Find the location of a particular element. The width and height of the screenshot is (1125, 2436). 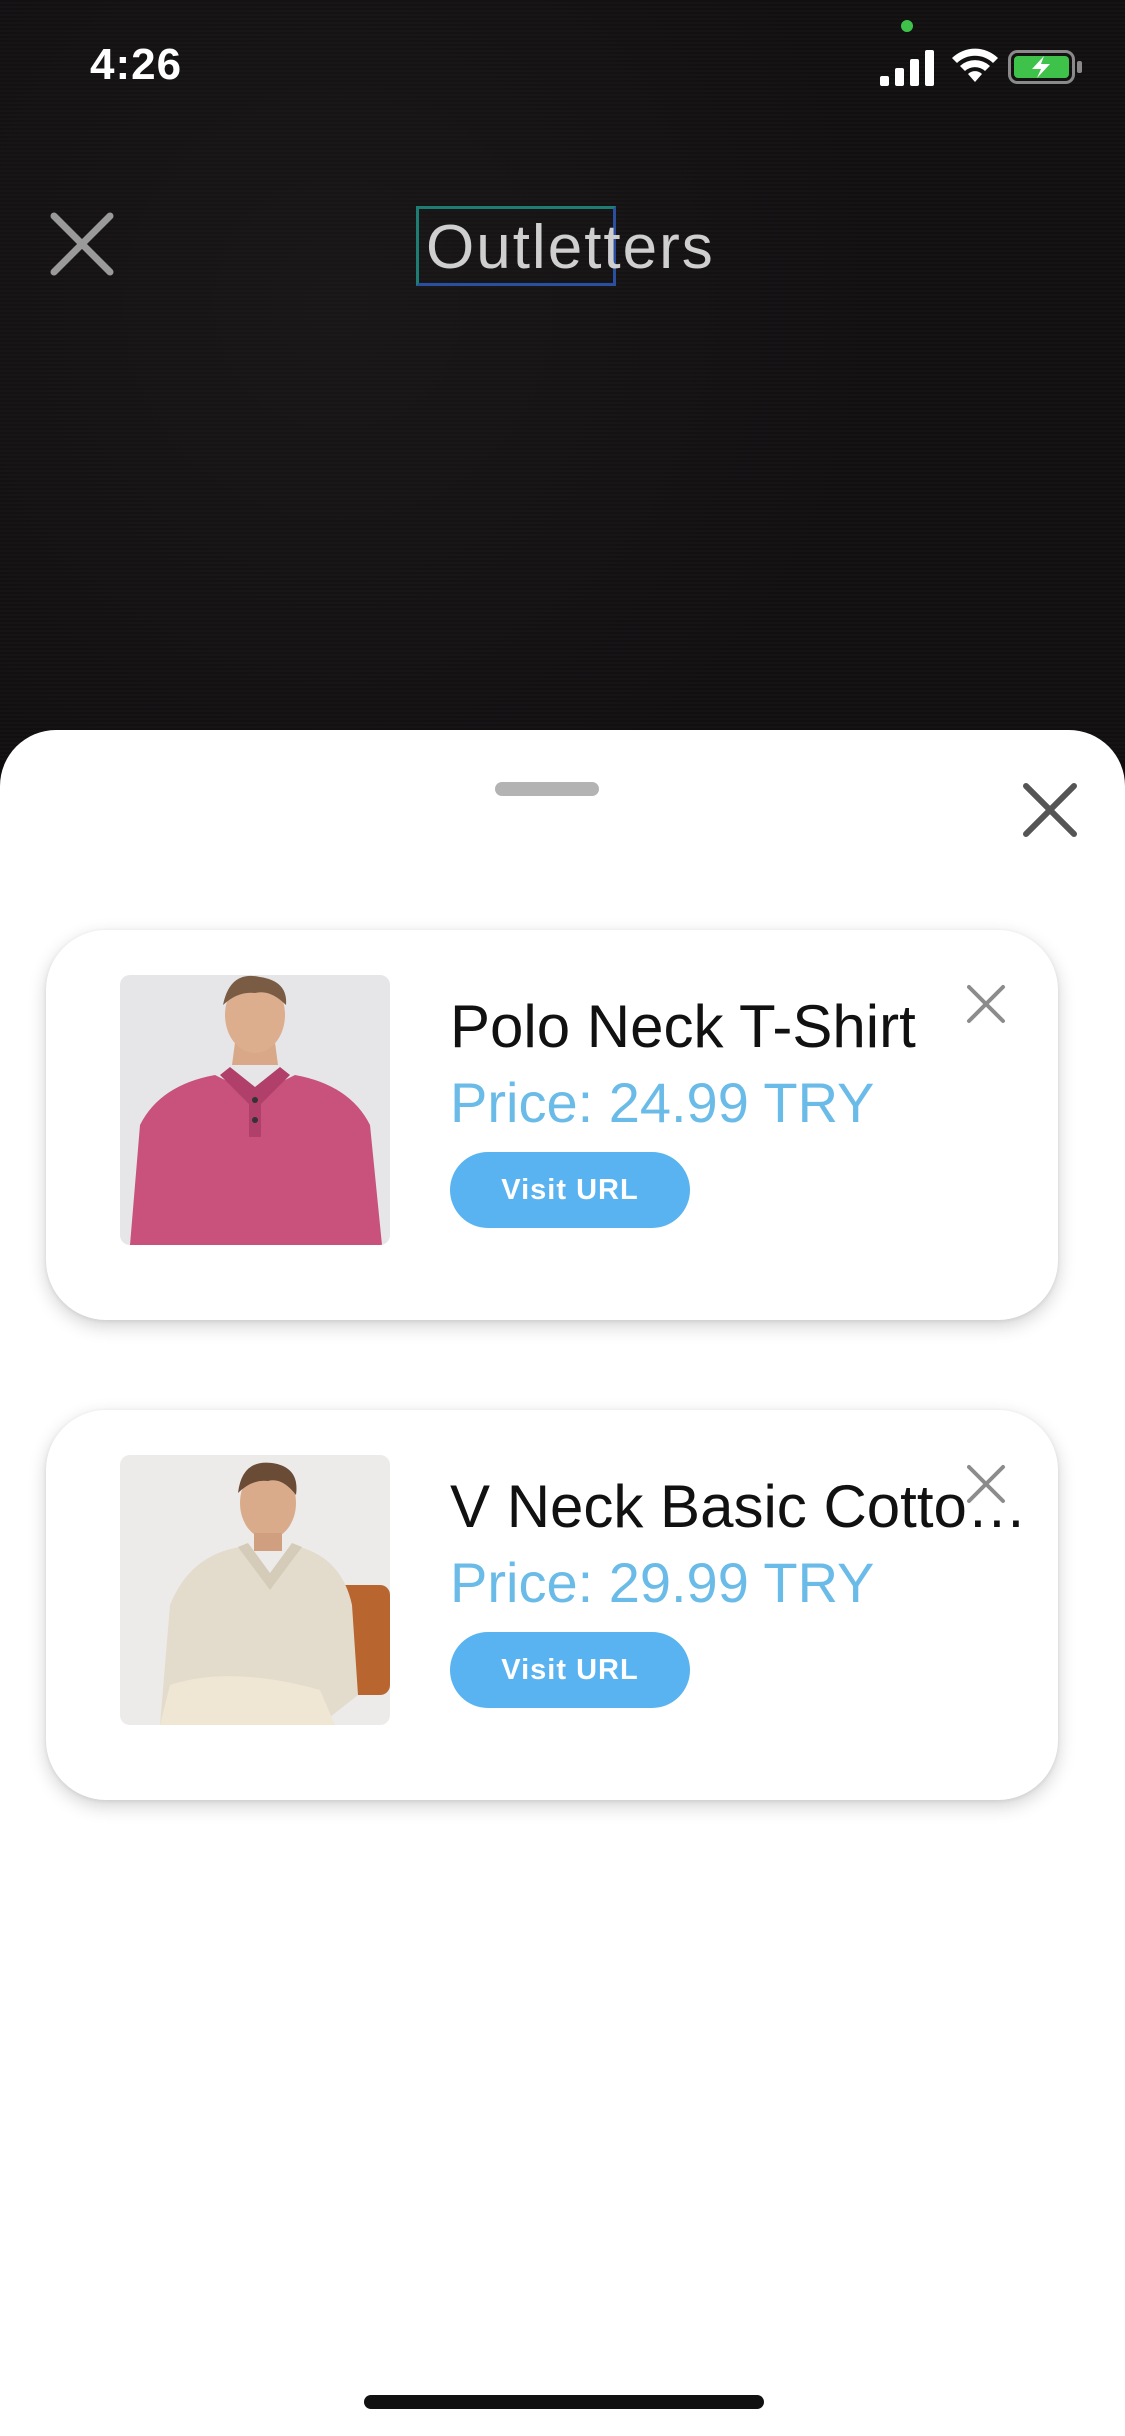

battery-charging-icon is located at coordinates (1045, 67).